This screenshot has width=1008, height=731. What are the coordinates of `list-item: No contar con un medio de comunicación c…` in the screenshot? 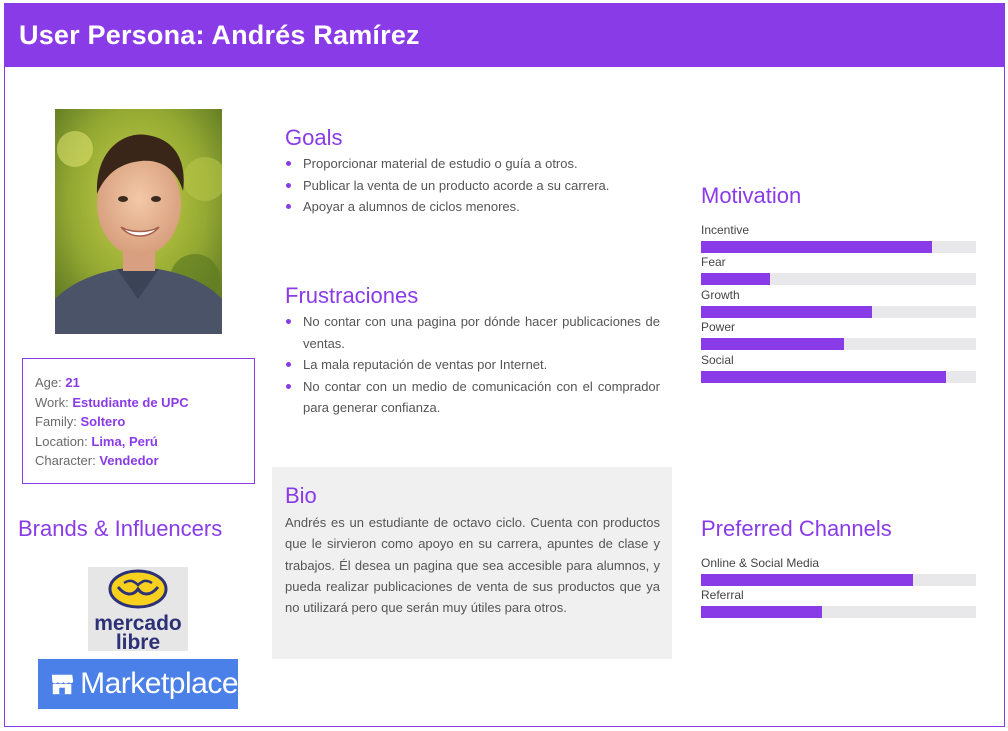 It's located at (472, 397).